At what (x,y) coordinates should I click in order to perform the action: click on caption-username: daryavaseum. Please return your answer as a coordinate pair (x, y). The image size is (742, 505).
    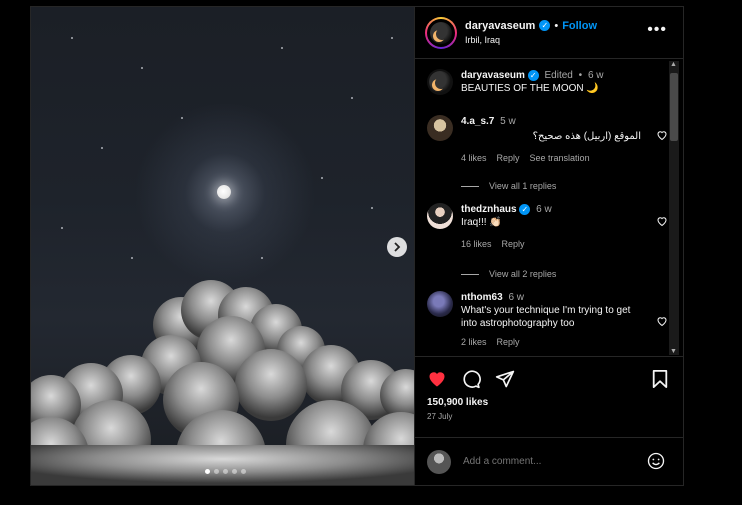
    Looking at the image, I should click on (493, 75).